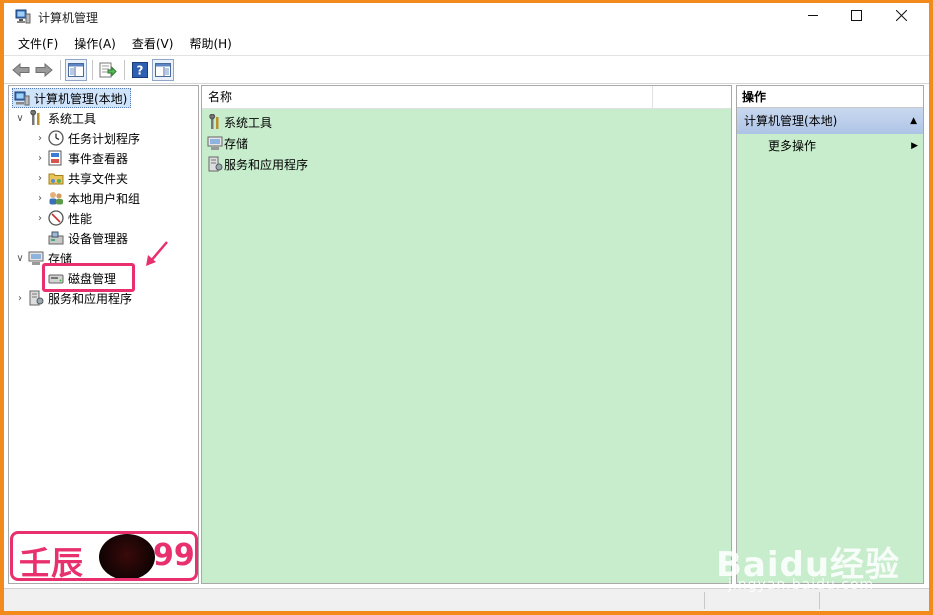  I want to click on clock-icon, so click(56, 138).